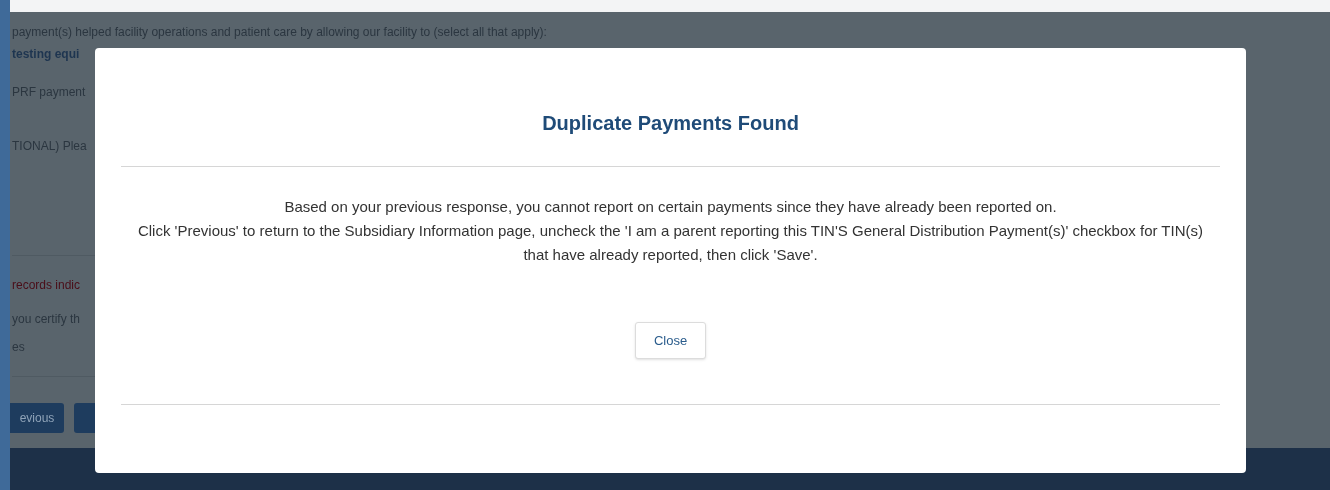 This screenshot has width=1330, height=490. What do you see at coordinates (46, 285) in the screenshot?
I see `warning-text: records indic` at bounding box center [46, 285].